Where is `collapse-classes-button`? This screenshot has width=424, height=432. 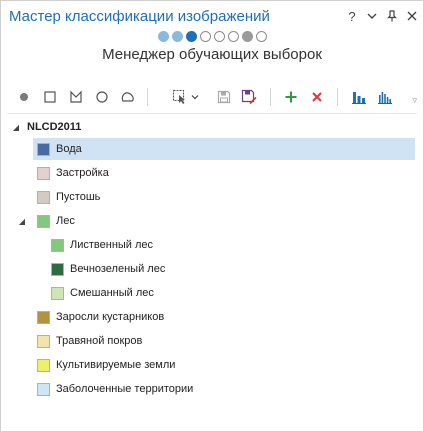
collapse-classes-button is located at coordinates (359, 97).